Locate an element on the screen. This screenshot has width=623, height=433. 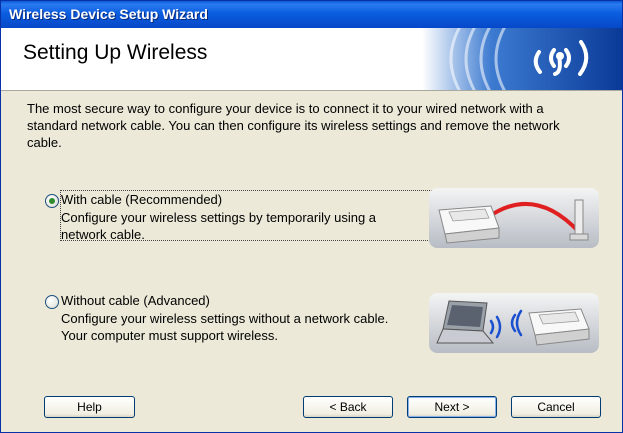
back-button: < Back is located at coordinates (348, 407).